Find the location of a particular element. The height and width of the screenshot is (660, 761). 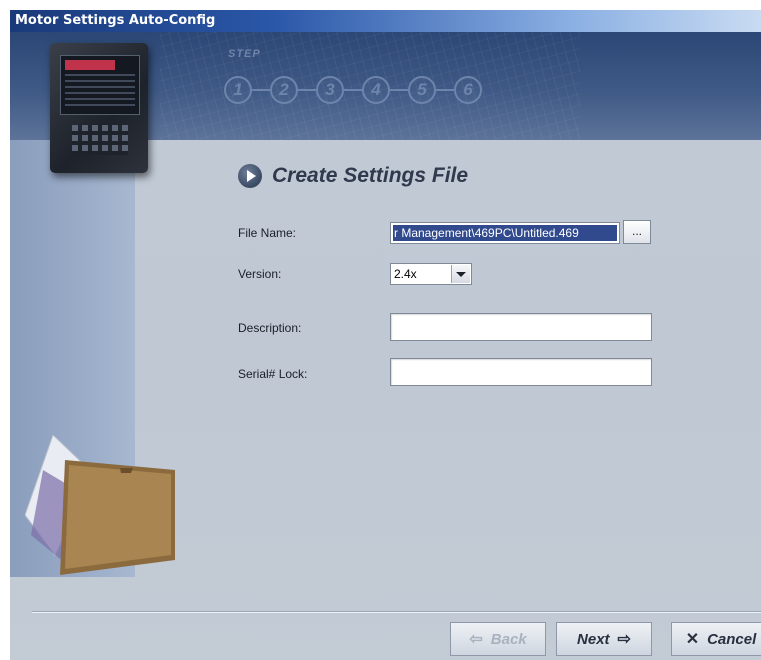

file-name-value: r Management\469PC\Untitled.469 is located at coordinates (505, 233).